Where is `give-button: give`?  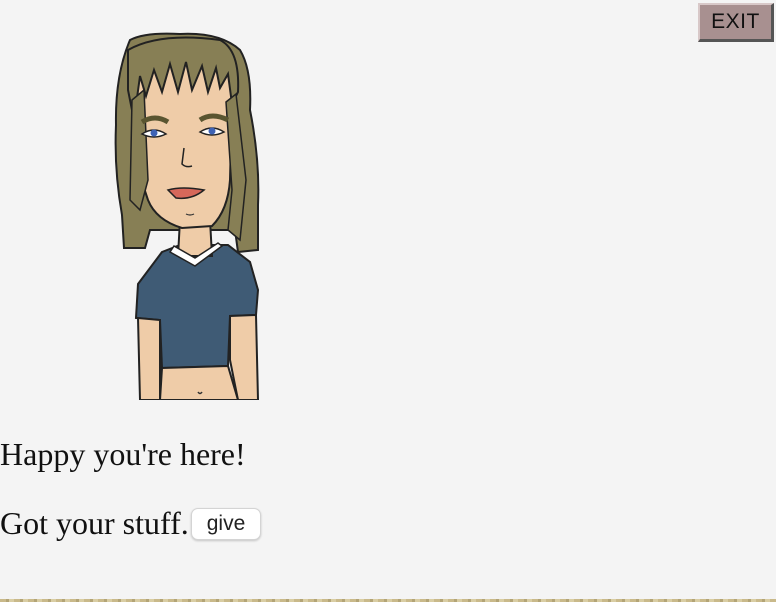
give-button: give is located at coordinates (226, 523).